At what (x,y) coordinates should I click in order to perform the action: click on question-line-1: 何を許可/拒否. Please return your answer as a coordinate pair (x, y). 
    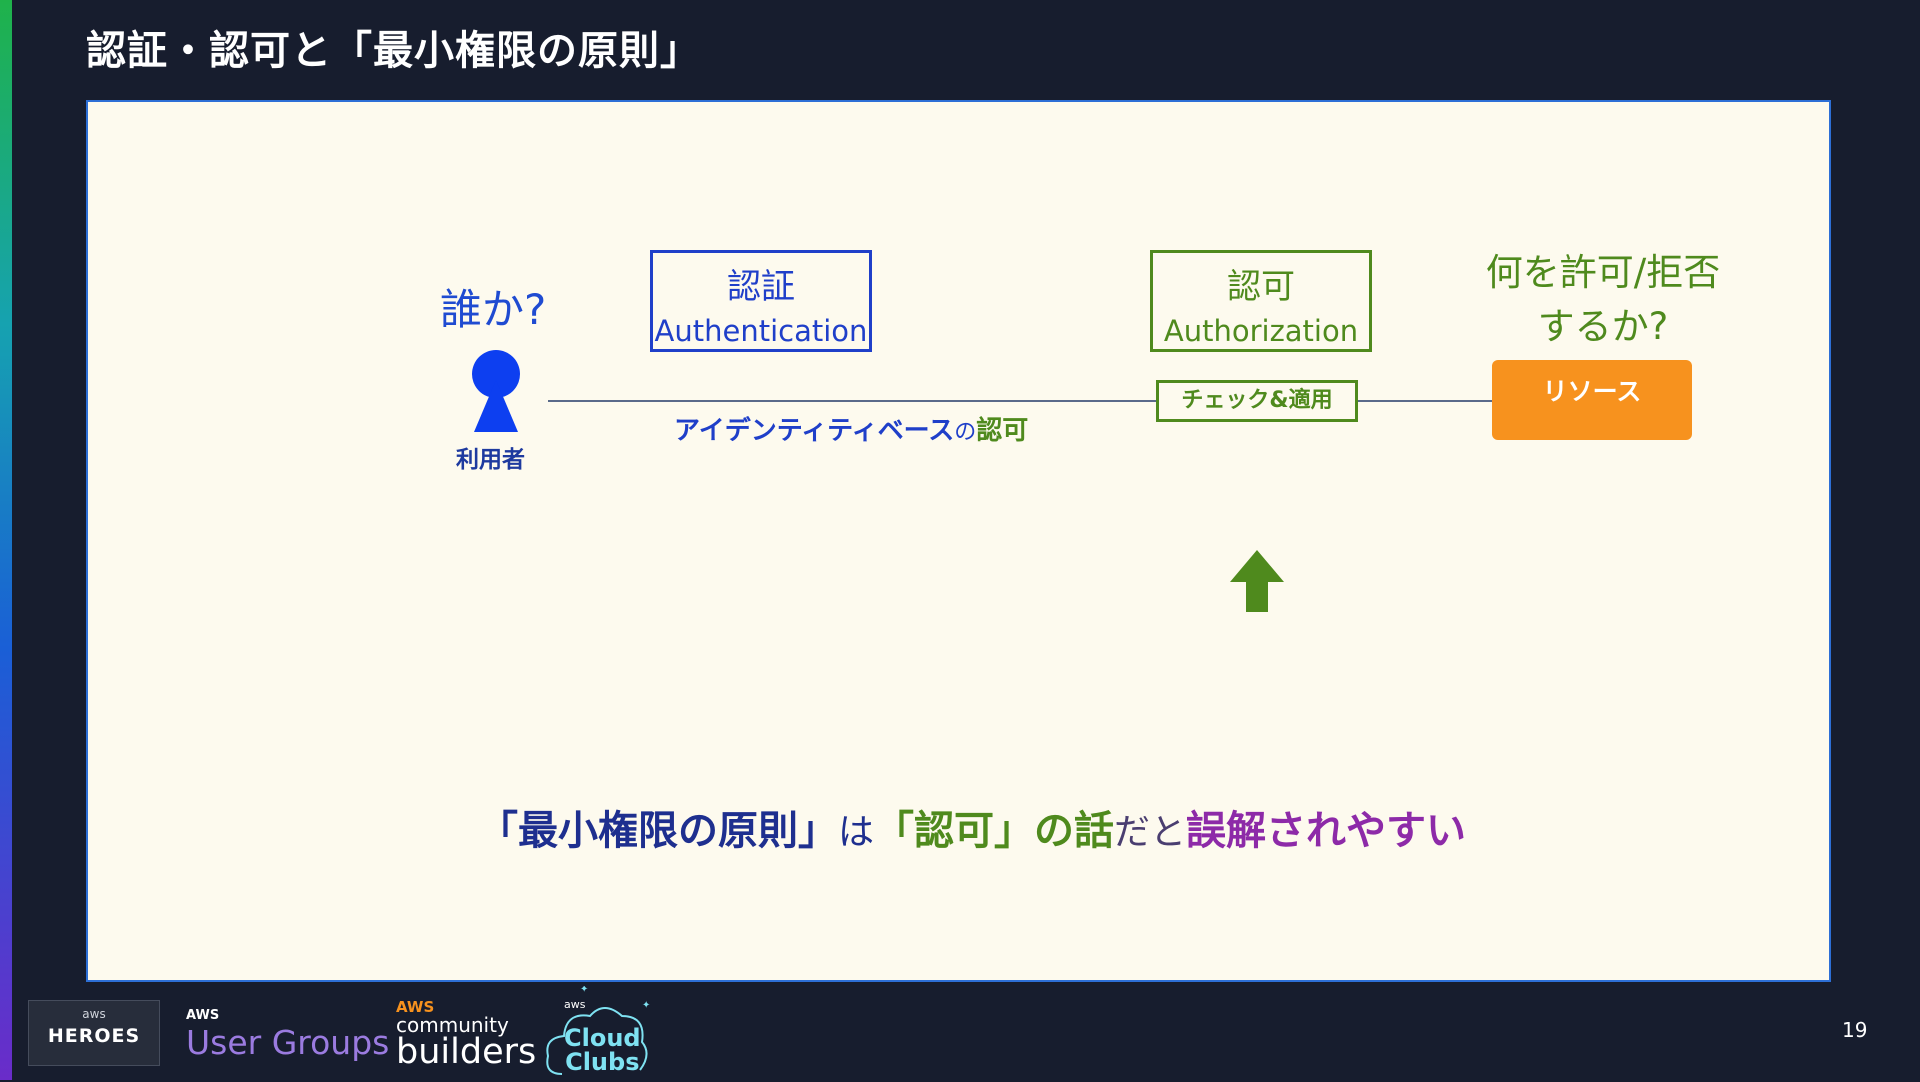
    Looking at the image, I should click on (1603, 272).